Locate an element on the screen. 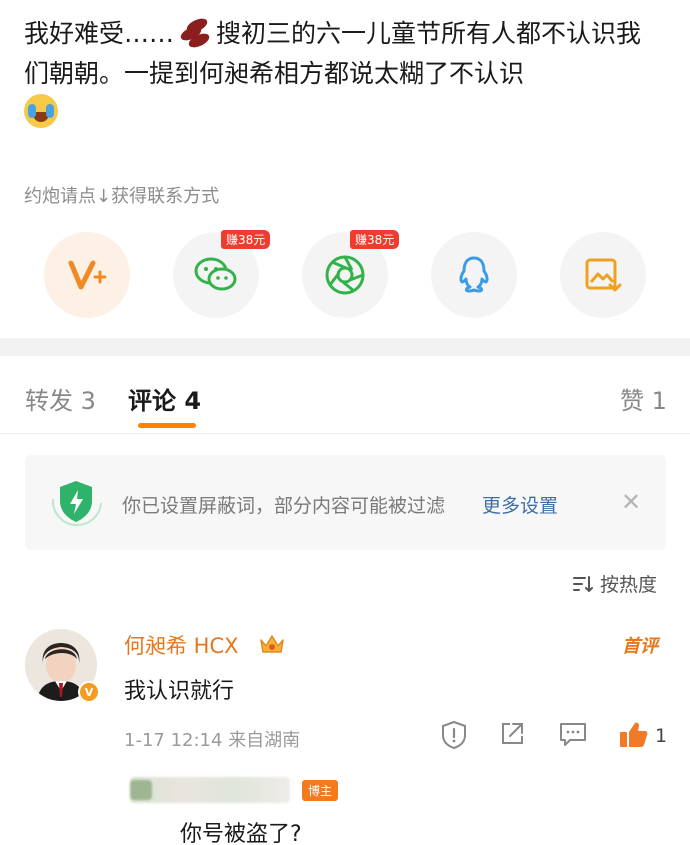  first-comment-badge: 首评 is located at coordinates (640, 646).